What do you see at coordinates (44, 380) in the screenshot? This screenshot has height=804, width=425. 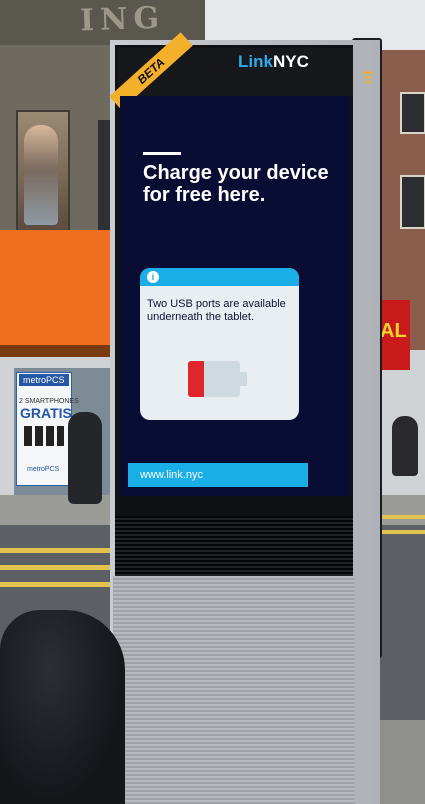 I see `shelter-ad-brand: metroPCS` at bounding box center [44, 380].